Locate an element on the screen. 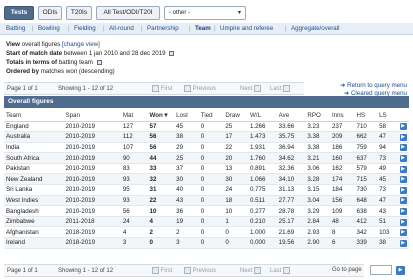 This screenshot has height=280, width=413. table-cell: 174 is located at coordinates (342, 179).